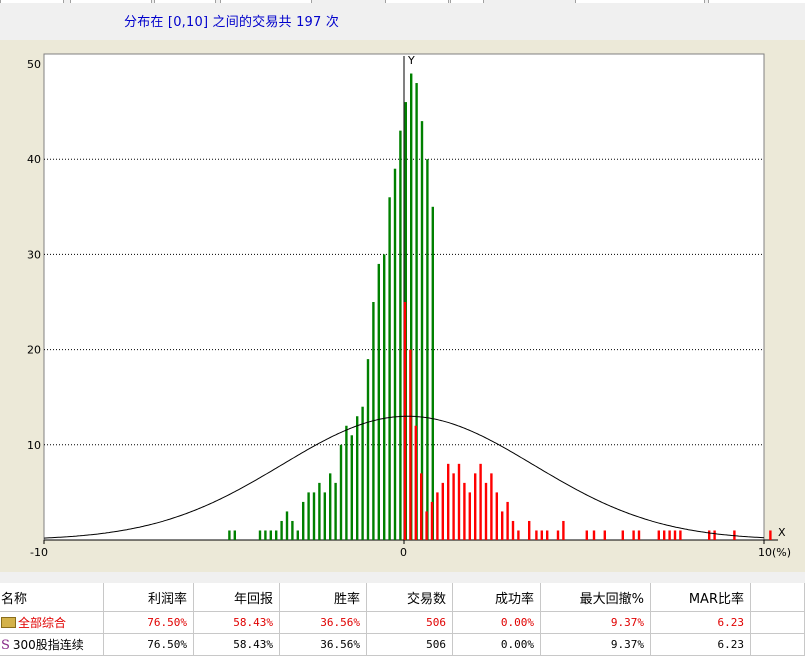 The height and width of the screenshot is (656, 805). What do you see at coordinates (34, 64) in the screenshot?
I see `y-tick-label: 50` at bounding box center [34, 64].